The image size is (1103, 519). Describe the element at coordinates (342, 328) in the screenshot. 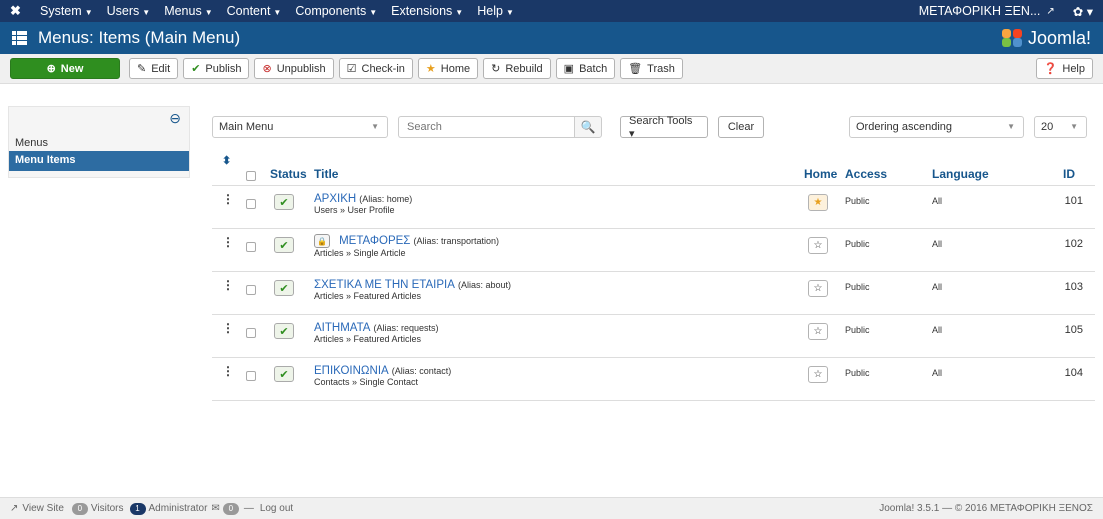

I see `item-title-link: ΑΙΤΗΜΑΤΑ` at that location.